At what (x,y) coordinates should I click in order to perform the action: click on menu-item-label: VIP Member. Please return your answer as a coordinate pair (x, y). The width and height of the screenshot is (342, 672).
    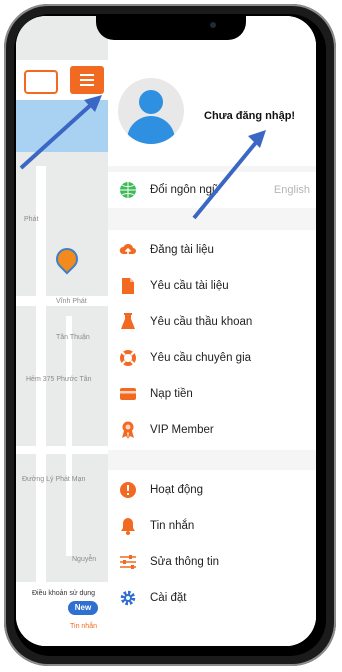
    Looking at the image, I should click on (182, 430).